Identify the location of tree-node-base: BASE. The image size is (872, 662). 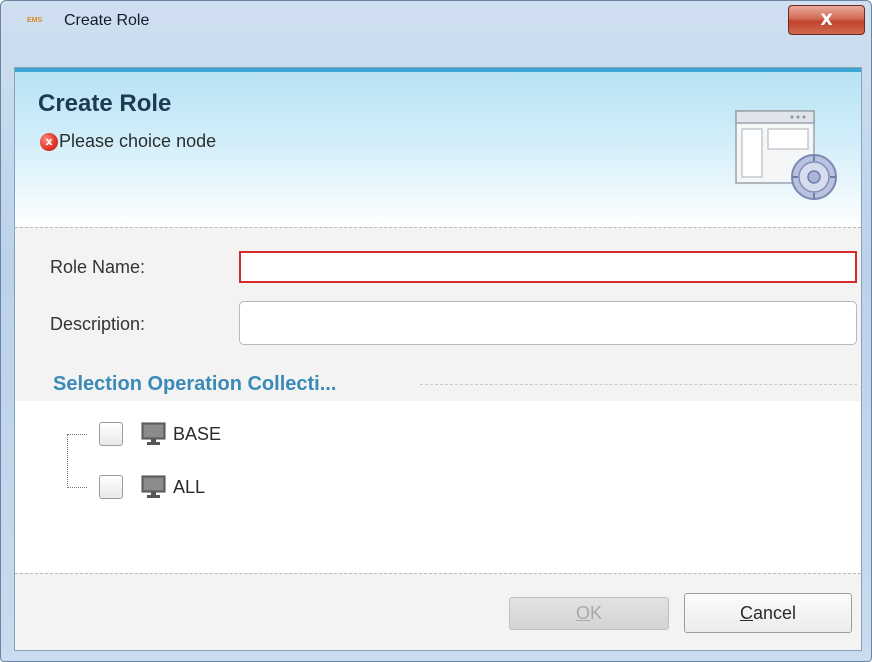
(160, 434).